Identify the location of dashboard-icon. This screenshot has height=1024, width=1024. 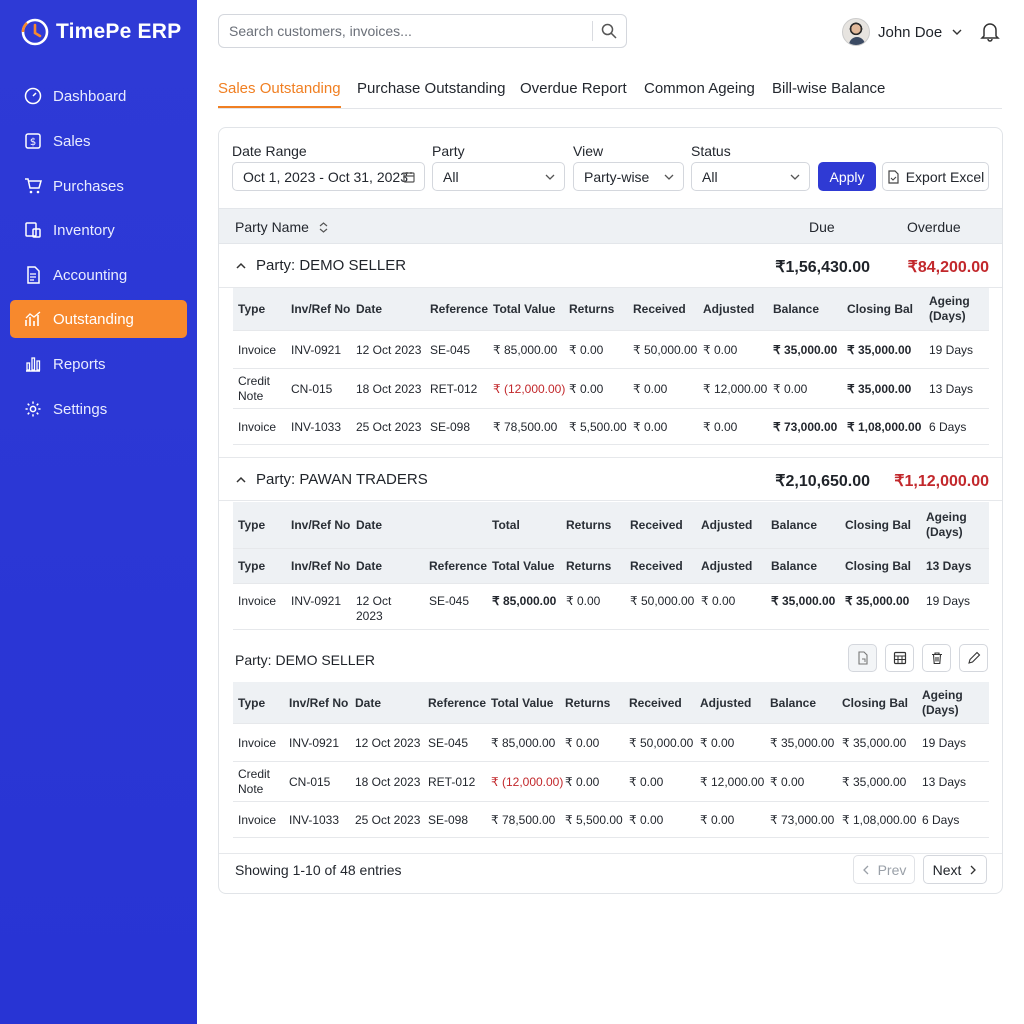
(33, 96).